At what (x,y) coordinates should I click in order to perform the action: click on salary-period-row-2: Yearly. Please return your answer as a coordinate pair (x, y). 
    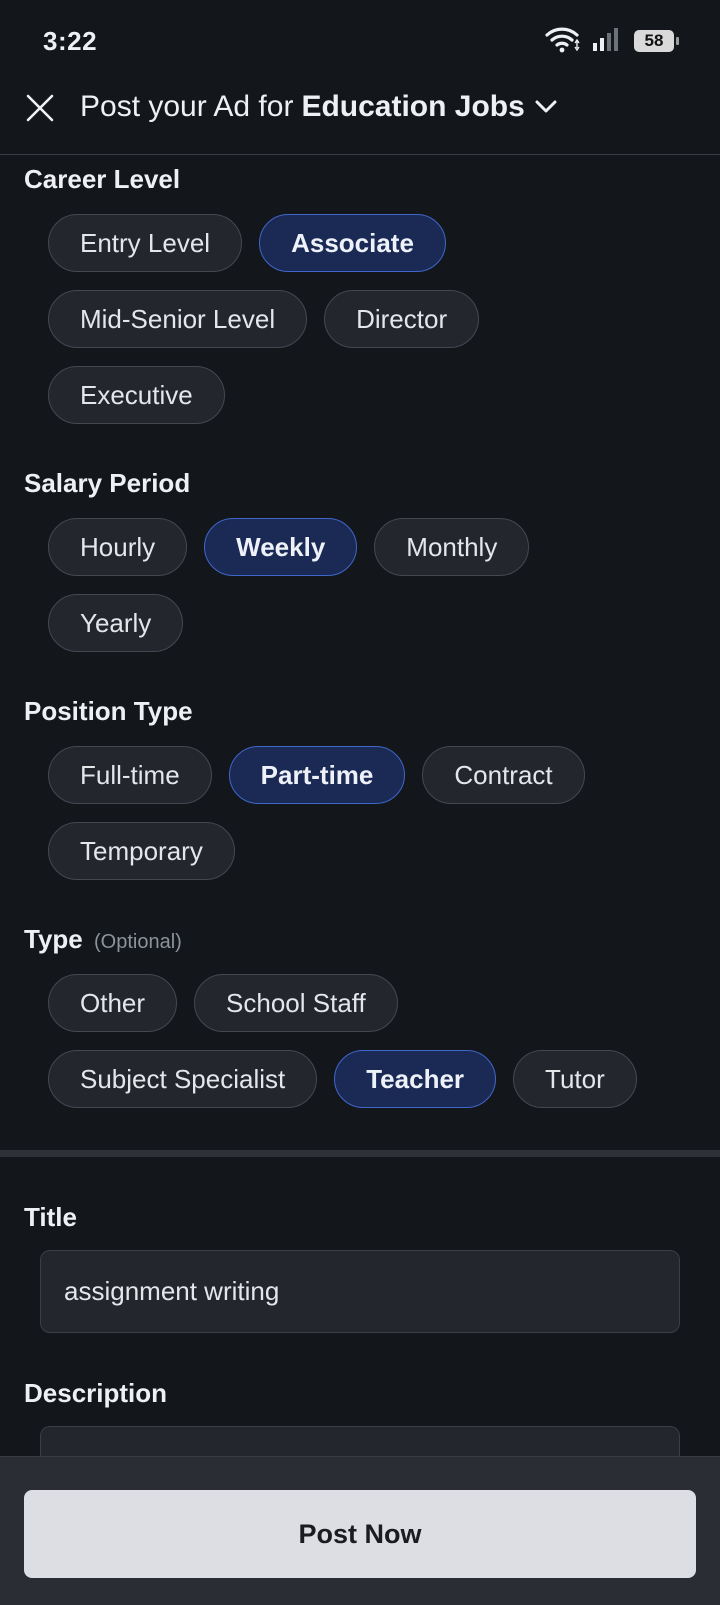
    Looking at the image, I should click on (116, 623).